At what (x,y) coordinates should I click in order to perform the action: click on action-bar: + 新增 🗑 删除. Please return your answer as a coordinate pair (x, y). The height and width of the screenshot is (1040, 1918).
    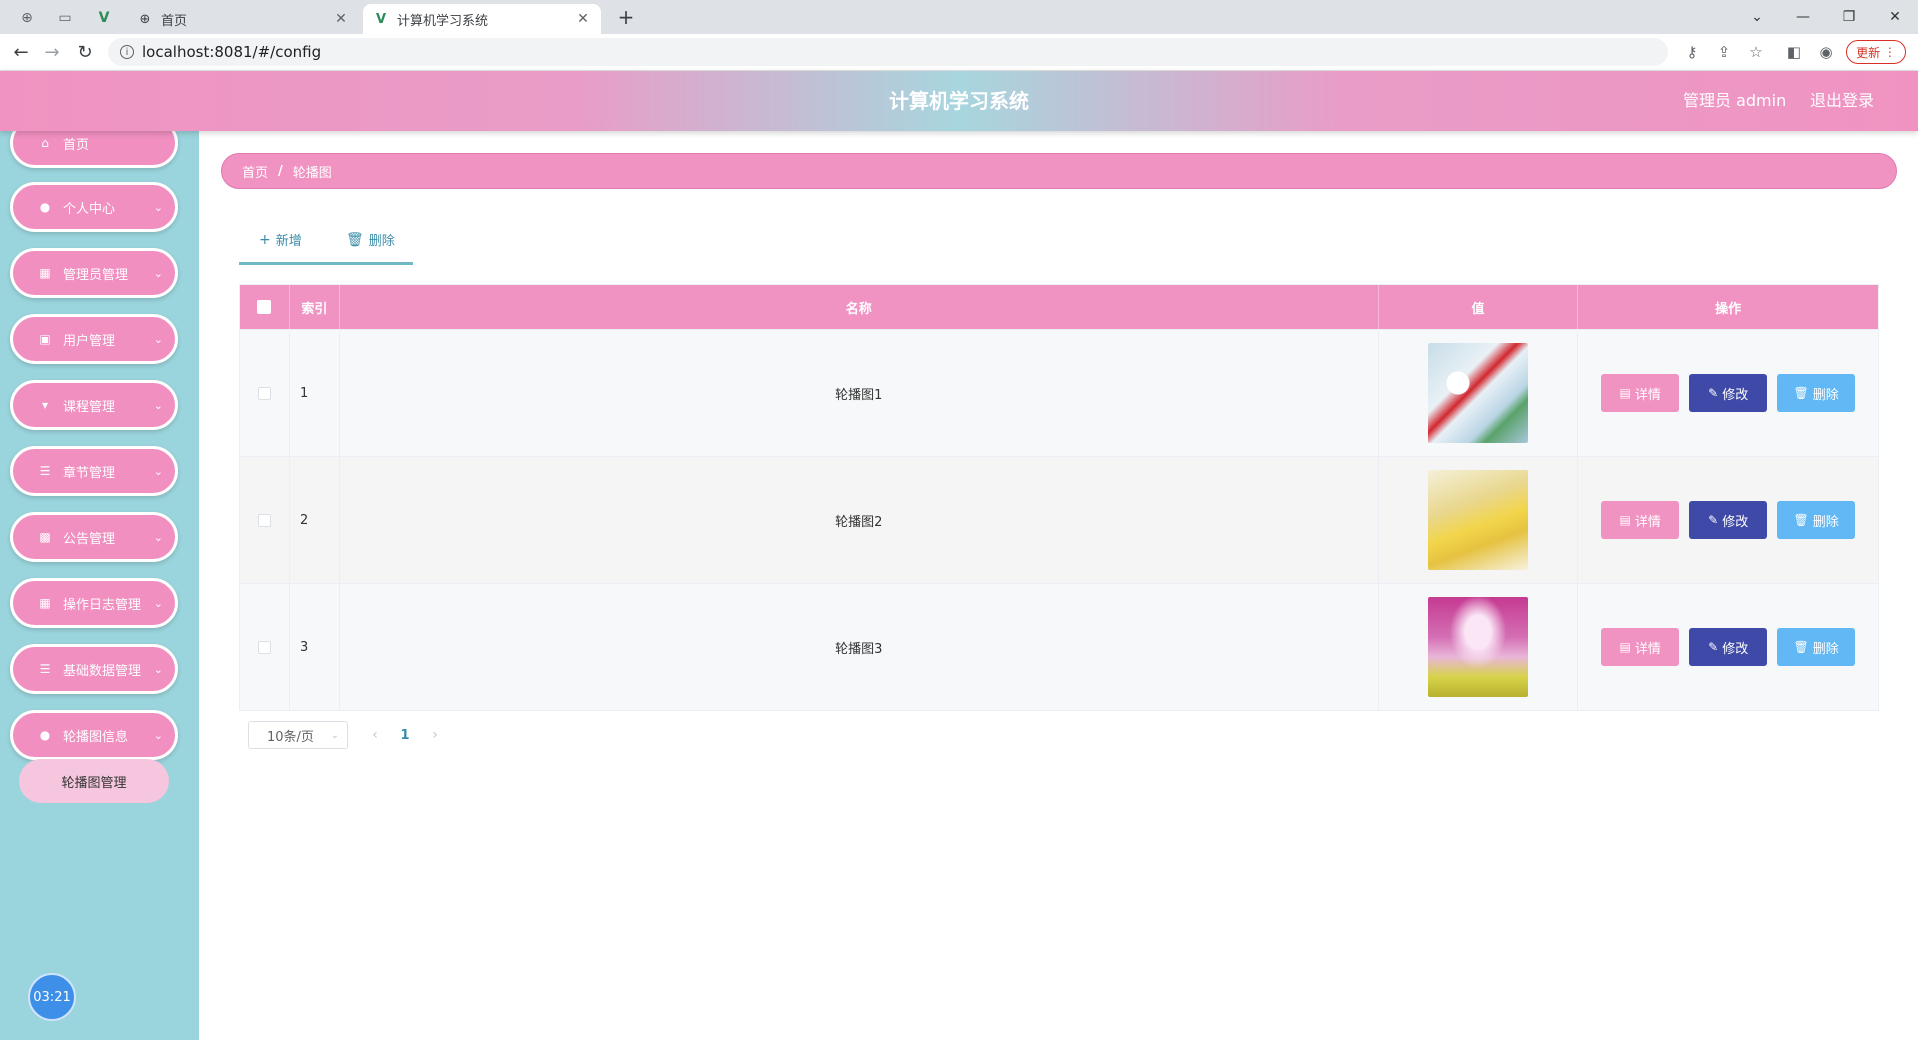
    Looking at the image, I should click on (326, 243).